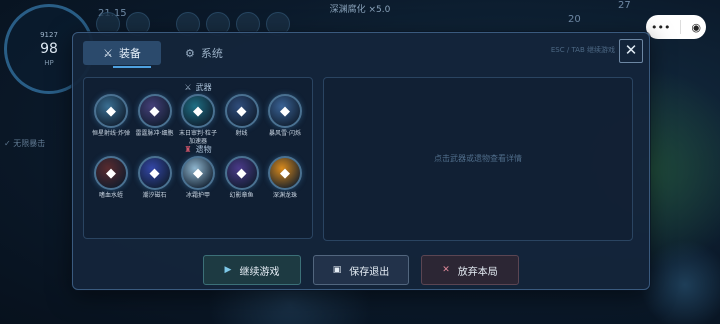  I want to click on ray-icon: ◆, so click(241, 111).